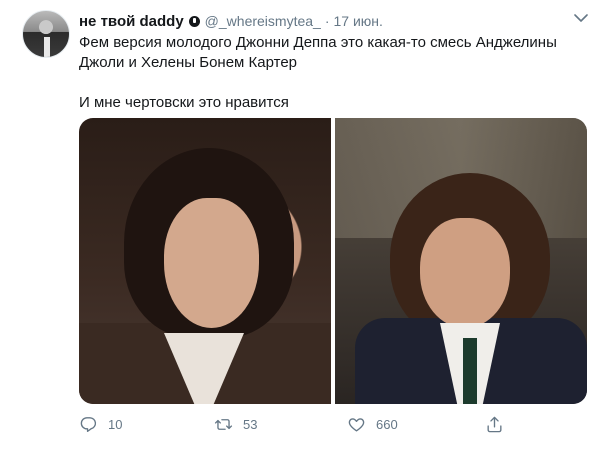 This screenshot has height=451, width=603. I want to click on share-icon, so click(494, 424).